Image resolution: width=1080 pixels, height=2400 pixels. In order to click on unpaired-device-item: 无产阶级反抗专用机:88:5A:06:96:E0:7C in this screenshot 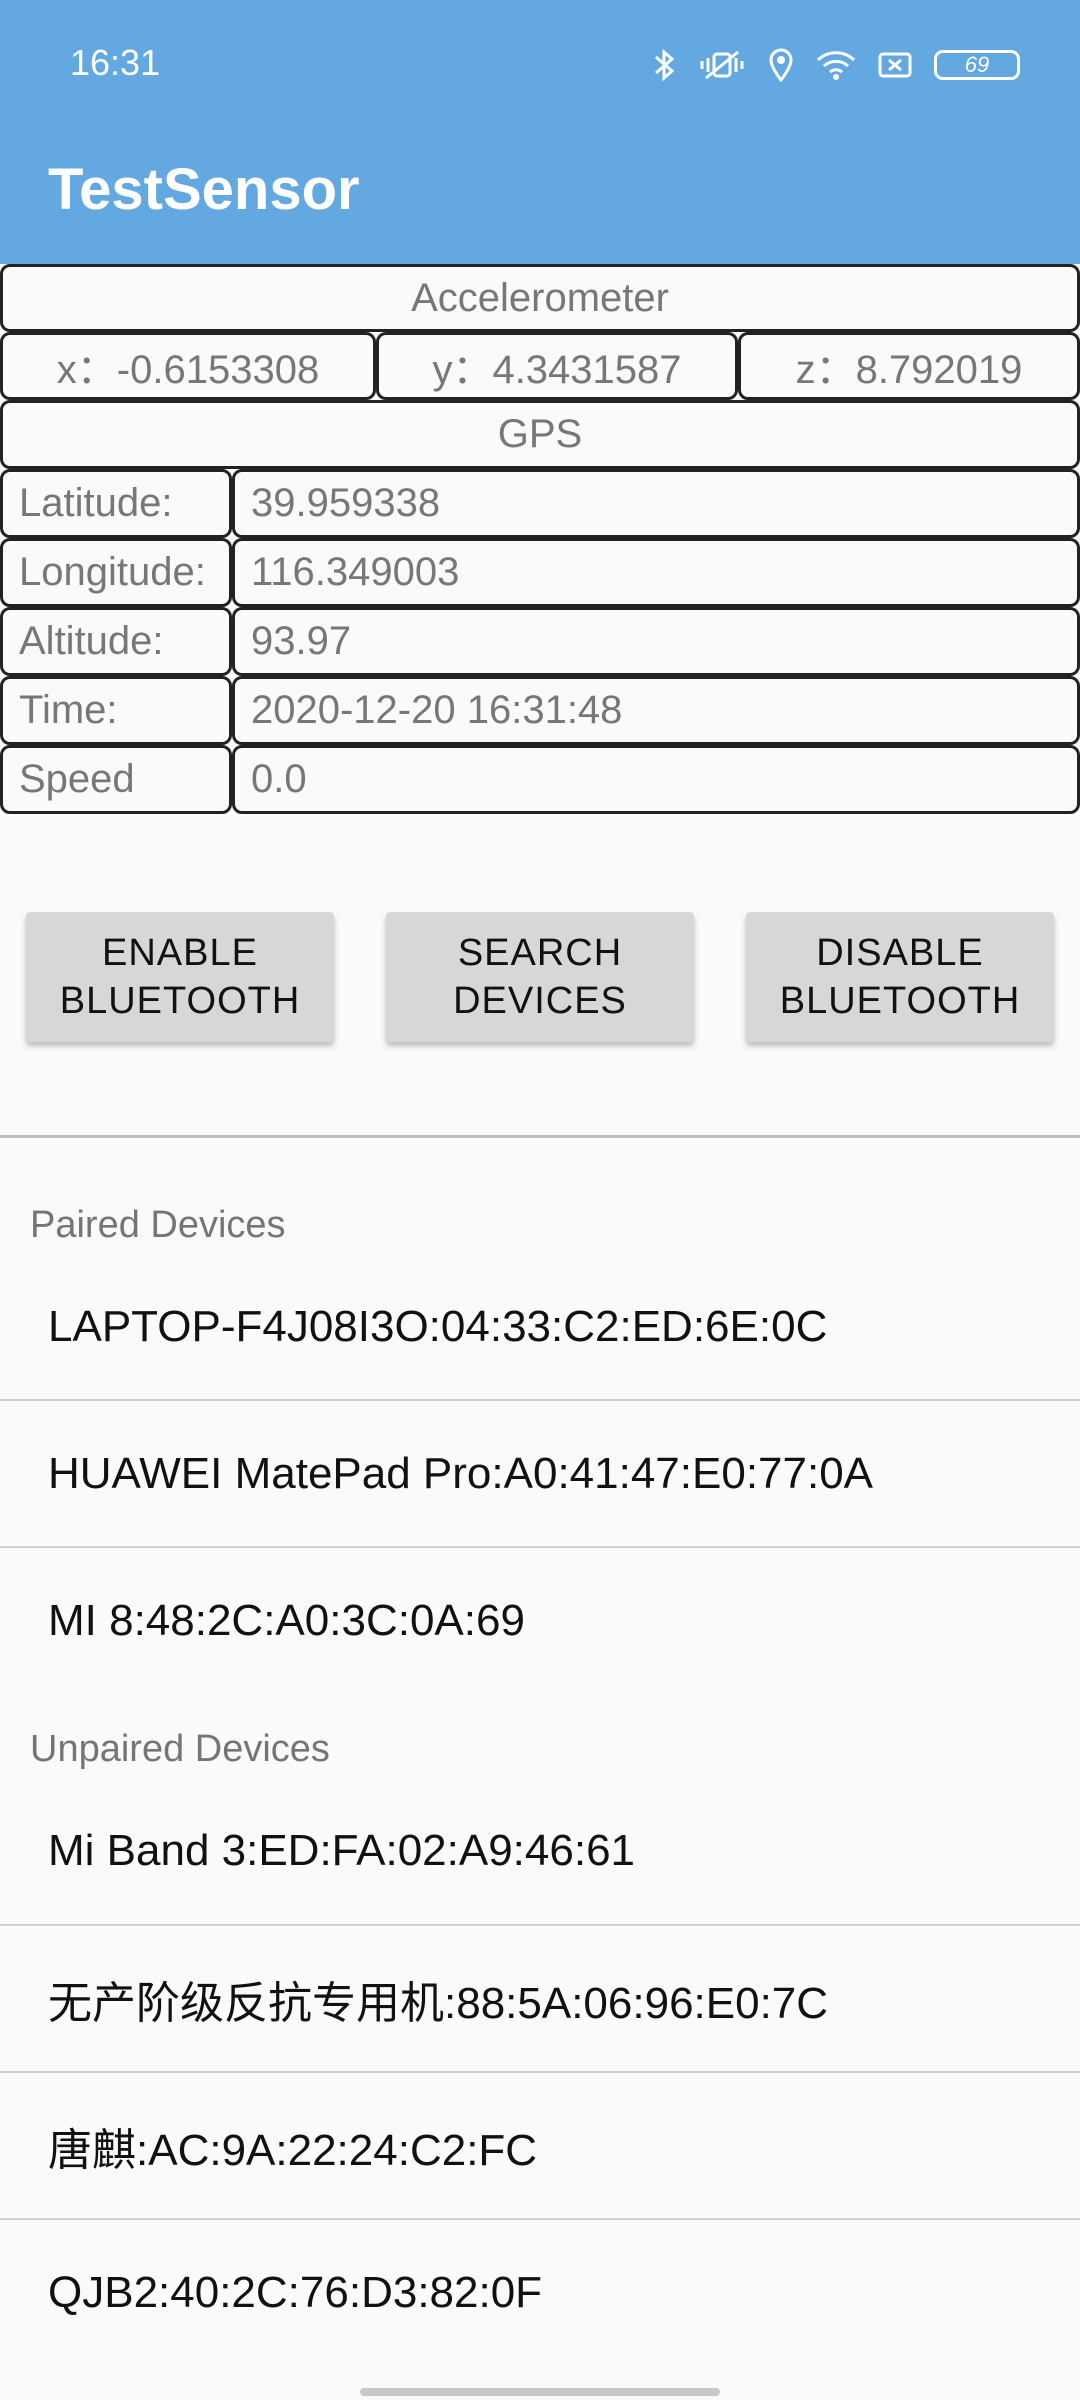, I will do `click(540, 1999)`.